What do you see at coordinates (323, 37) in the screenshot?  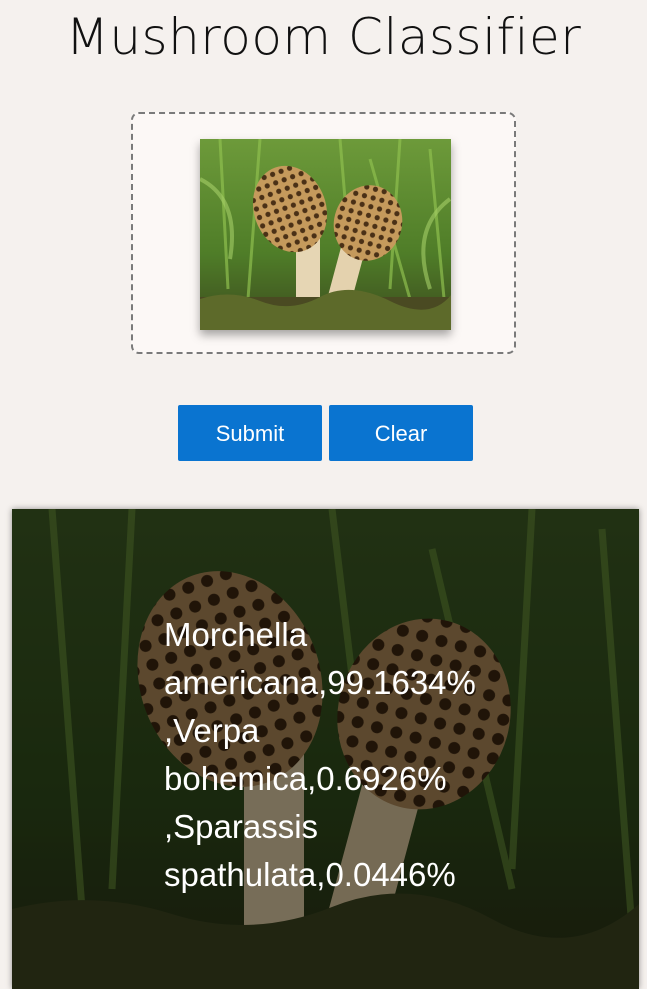 I see `page-title: Mushroom Classifier` at bounding box center [323, 37].